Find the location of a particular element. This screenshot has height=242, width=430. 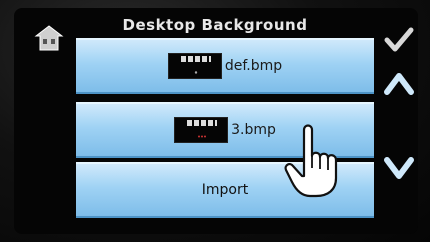

checkmark-icon is located at coordinates (399, 40).